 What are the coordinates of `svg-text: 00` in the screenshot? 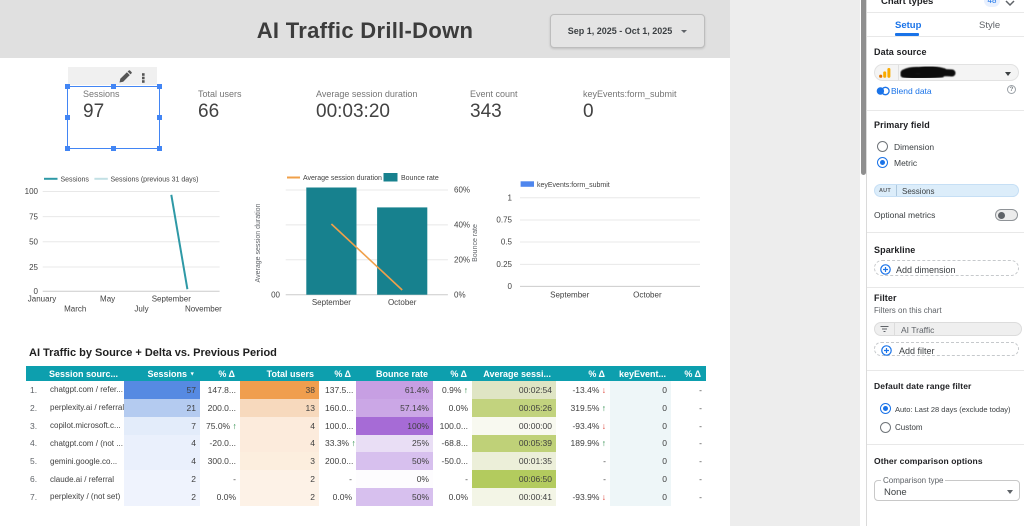 It's located at (275, 294).